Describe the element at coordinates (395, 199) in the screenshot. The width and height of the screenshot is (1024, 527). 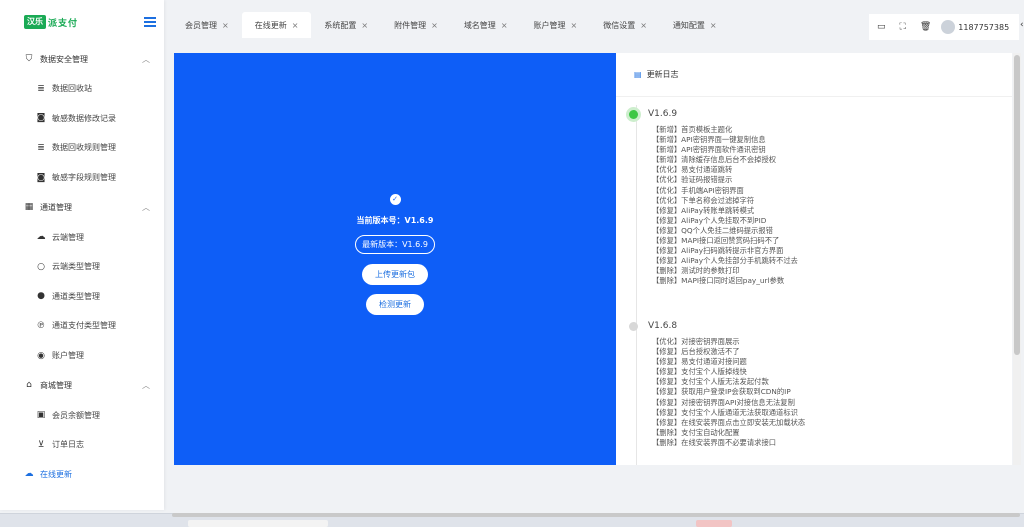
I see `check-circle-icon: ✓` at that location.